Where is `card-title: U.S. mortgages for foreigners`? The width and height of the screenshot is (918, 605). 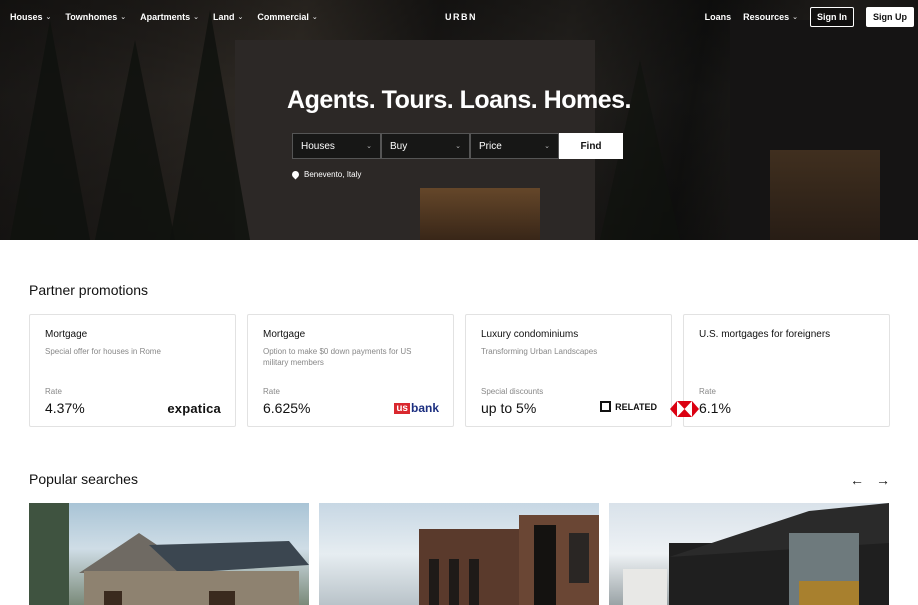 card-title: U.S. mortgages for foreigners is located at coordinates (765, 334).